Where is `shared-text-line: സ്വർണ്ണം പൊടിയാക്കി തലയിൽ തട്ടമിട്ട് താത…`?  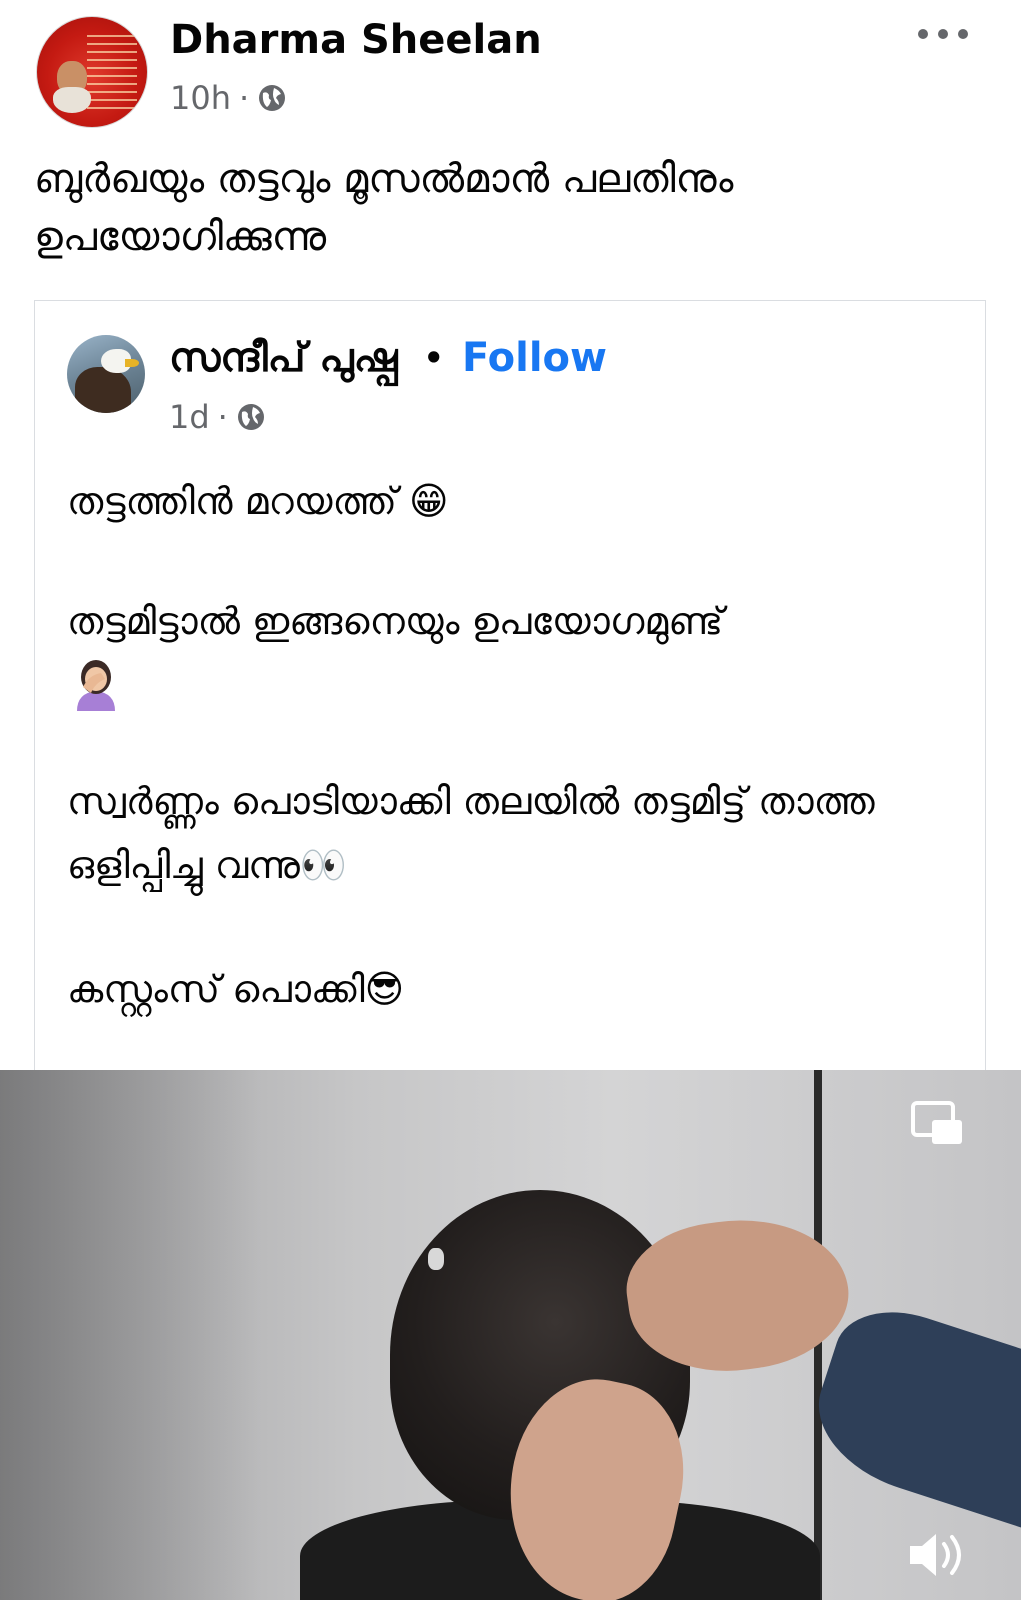 shared-text-line: സ്വർണ്ണം പൊടിയാക്കി തലയിൽ തട്ടമിട്ട് താത… is located at coordinates (471, 833).